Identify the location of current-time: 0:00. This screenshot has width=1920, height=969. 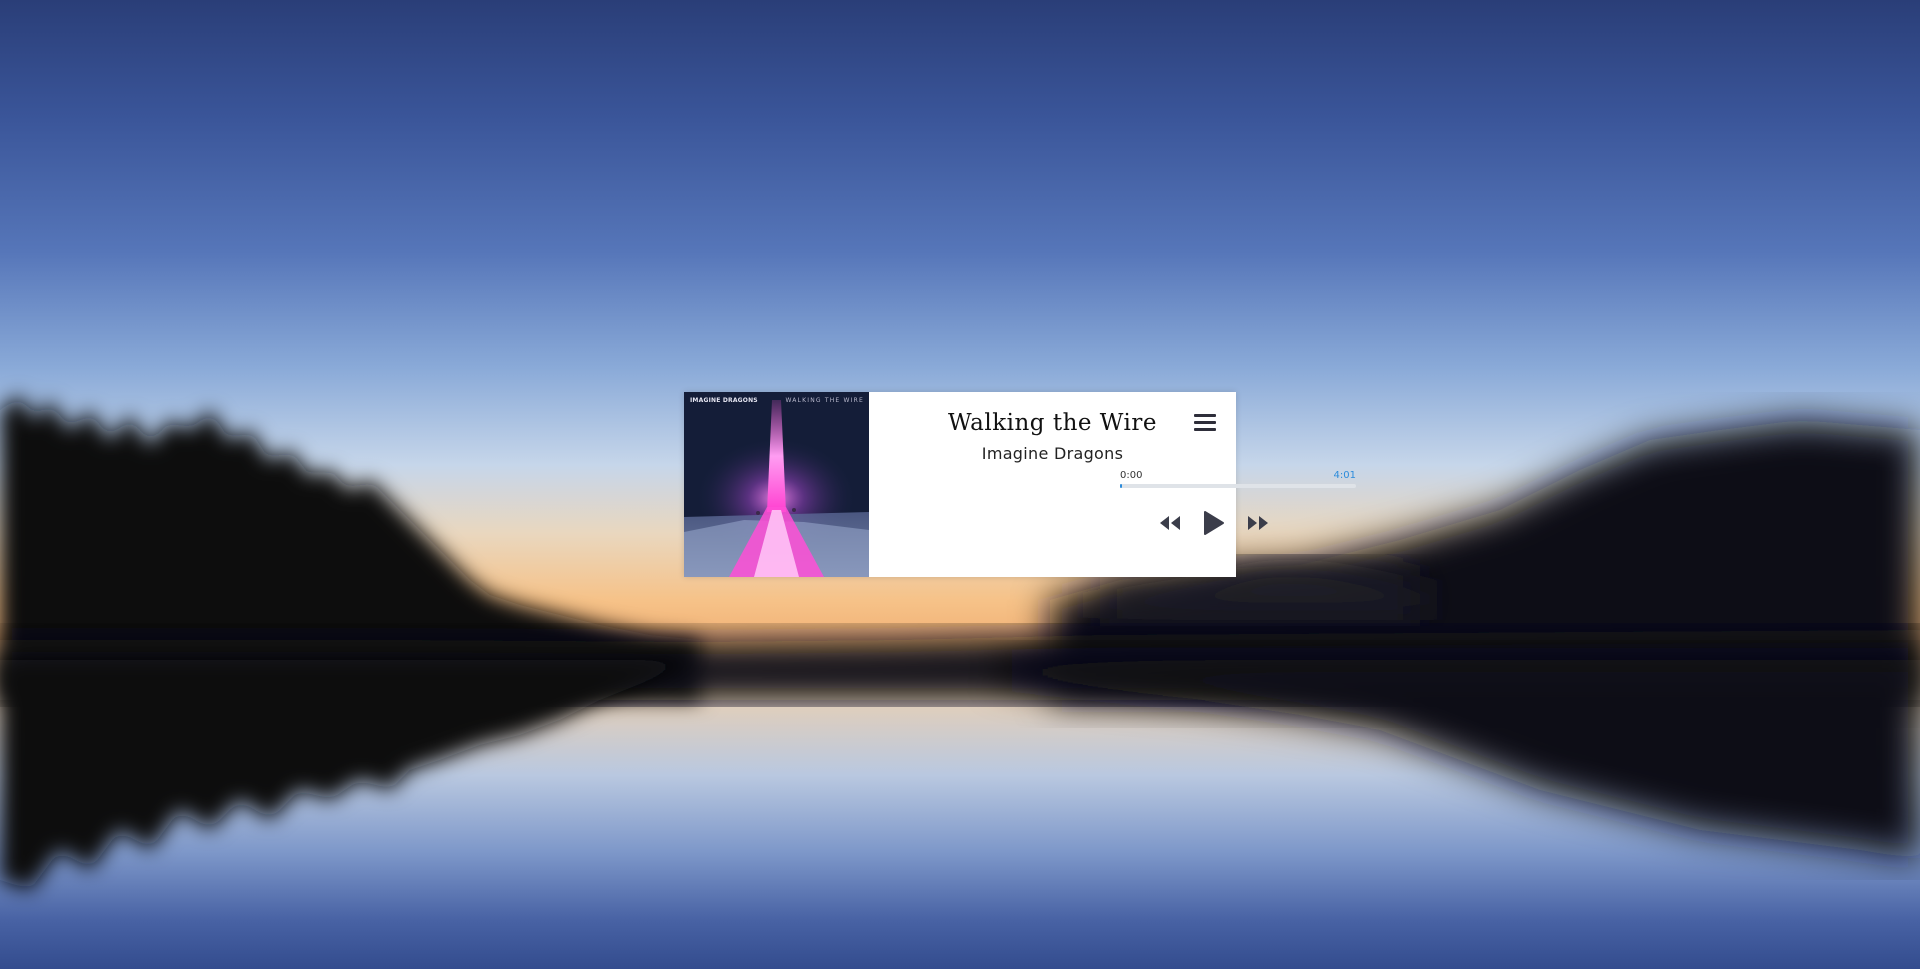
(1131, 475).